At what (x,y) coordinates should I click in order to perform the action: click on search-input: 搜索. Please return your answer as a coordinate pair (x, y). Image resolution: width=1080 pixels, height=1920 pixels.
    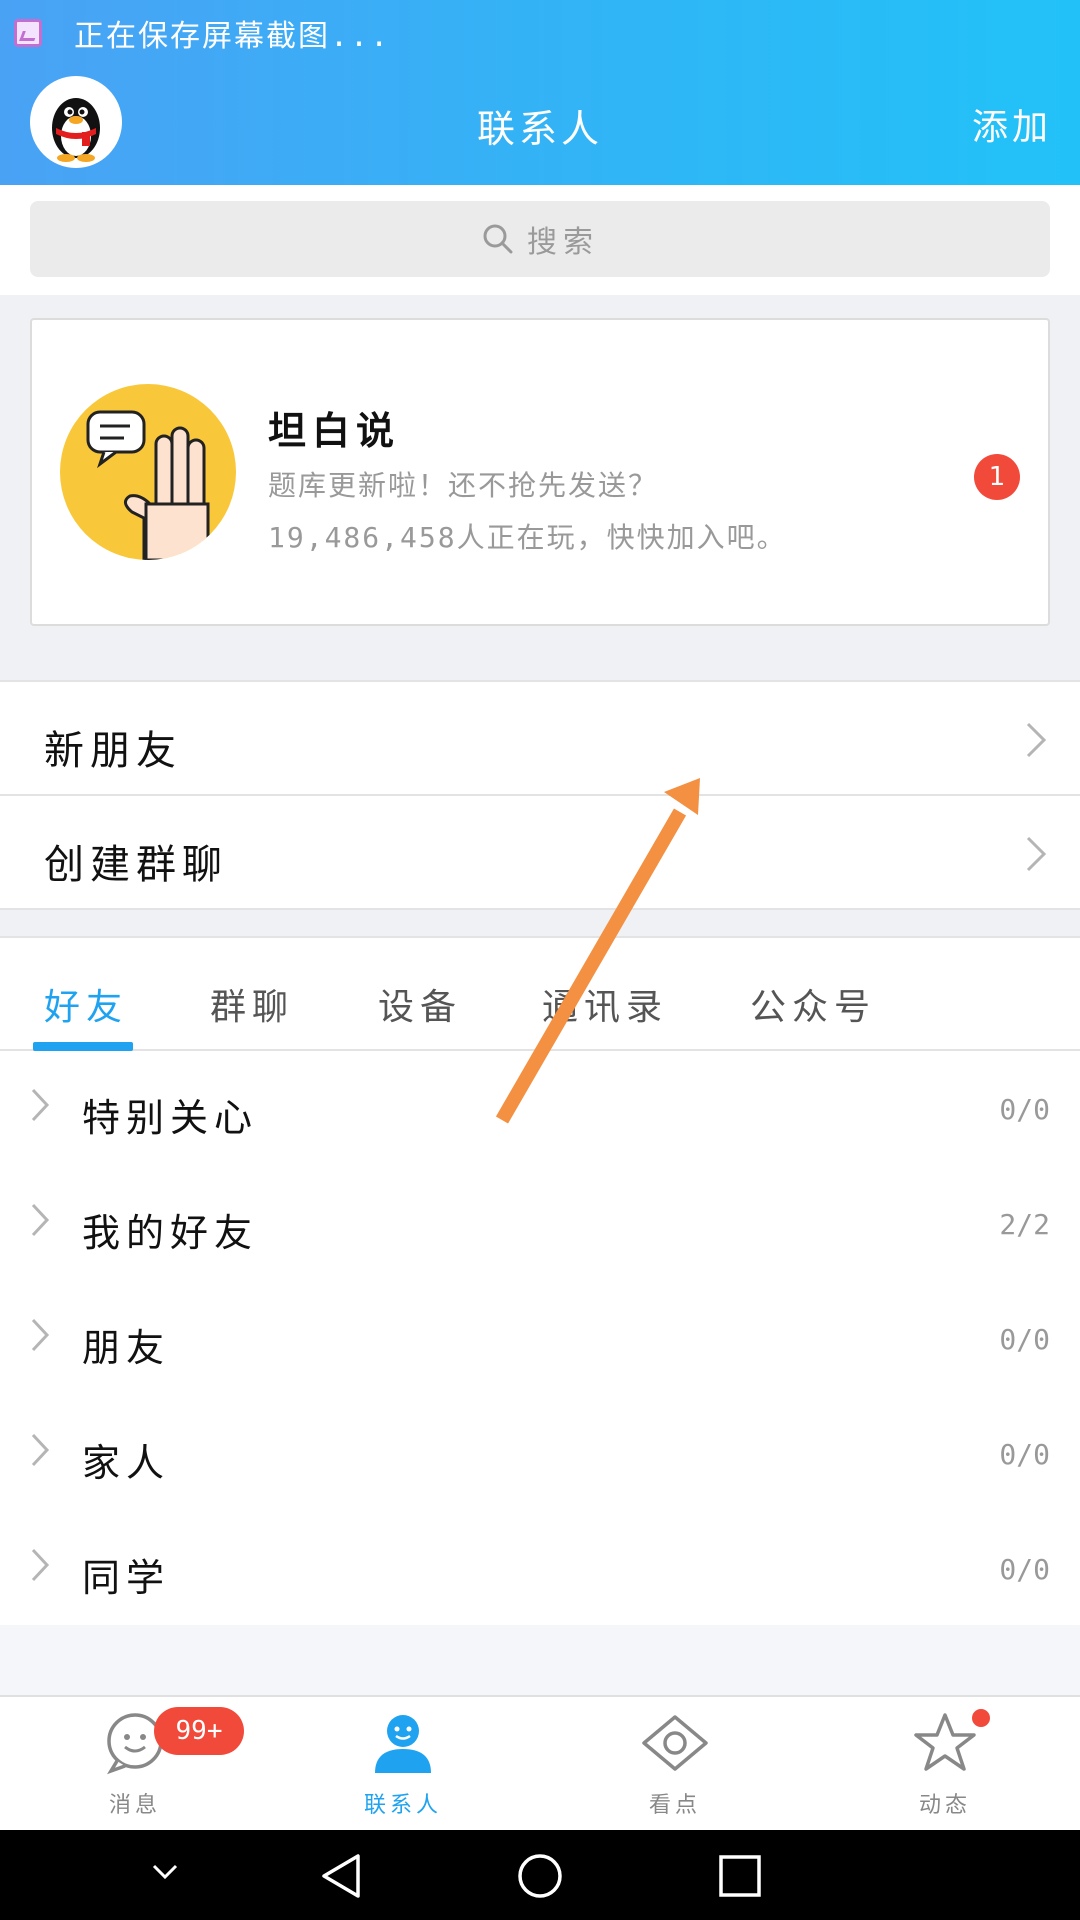
    Looking at the image, I should click on (540, 239).